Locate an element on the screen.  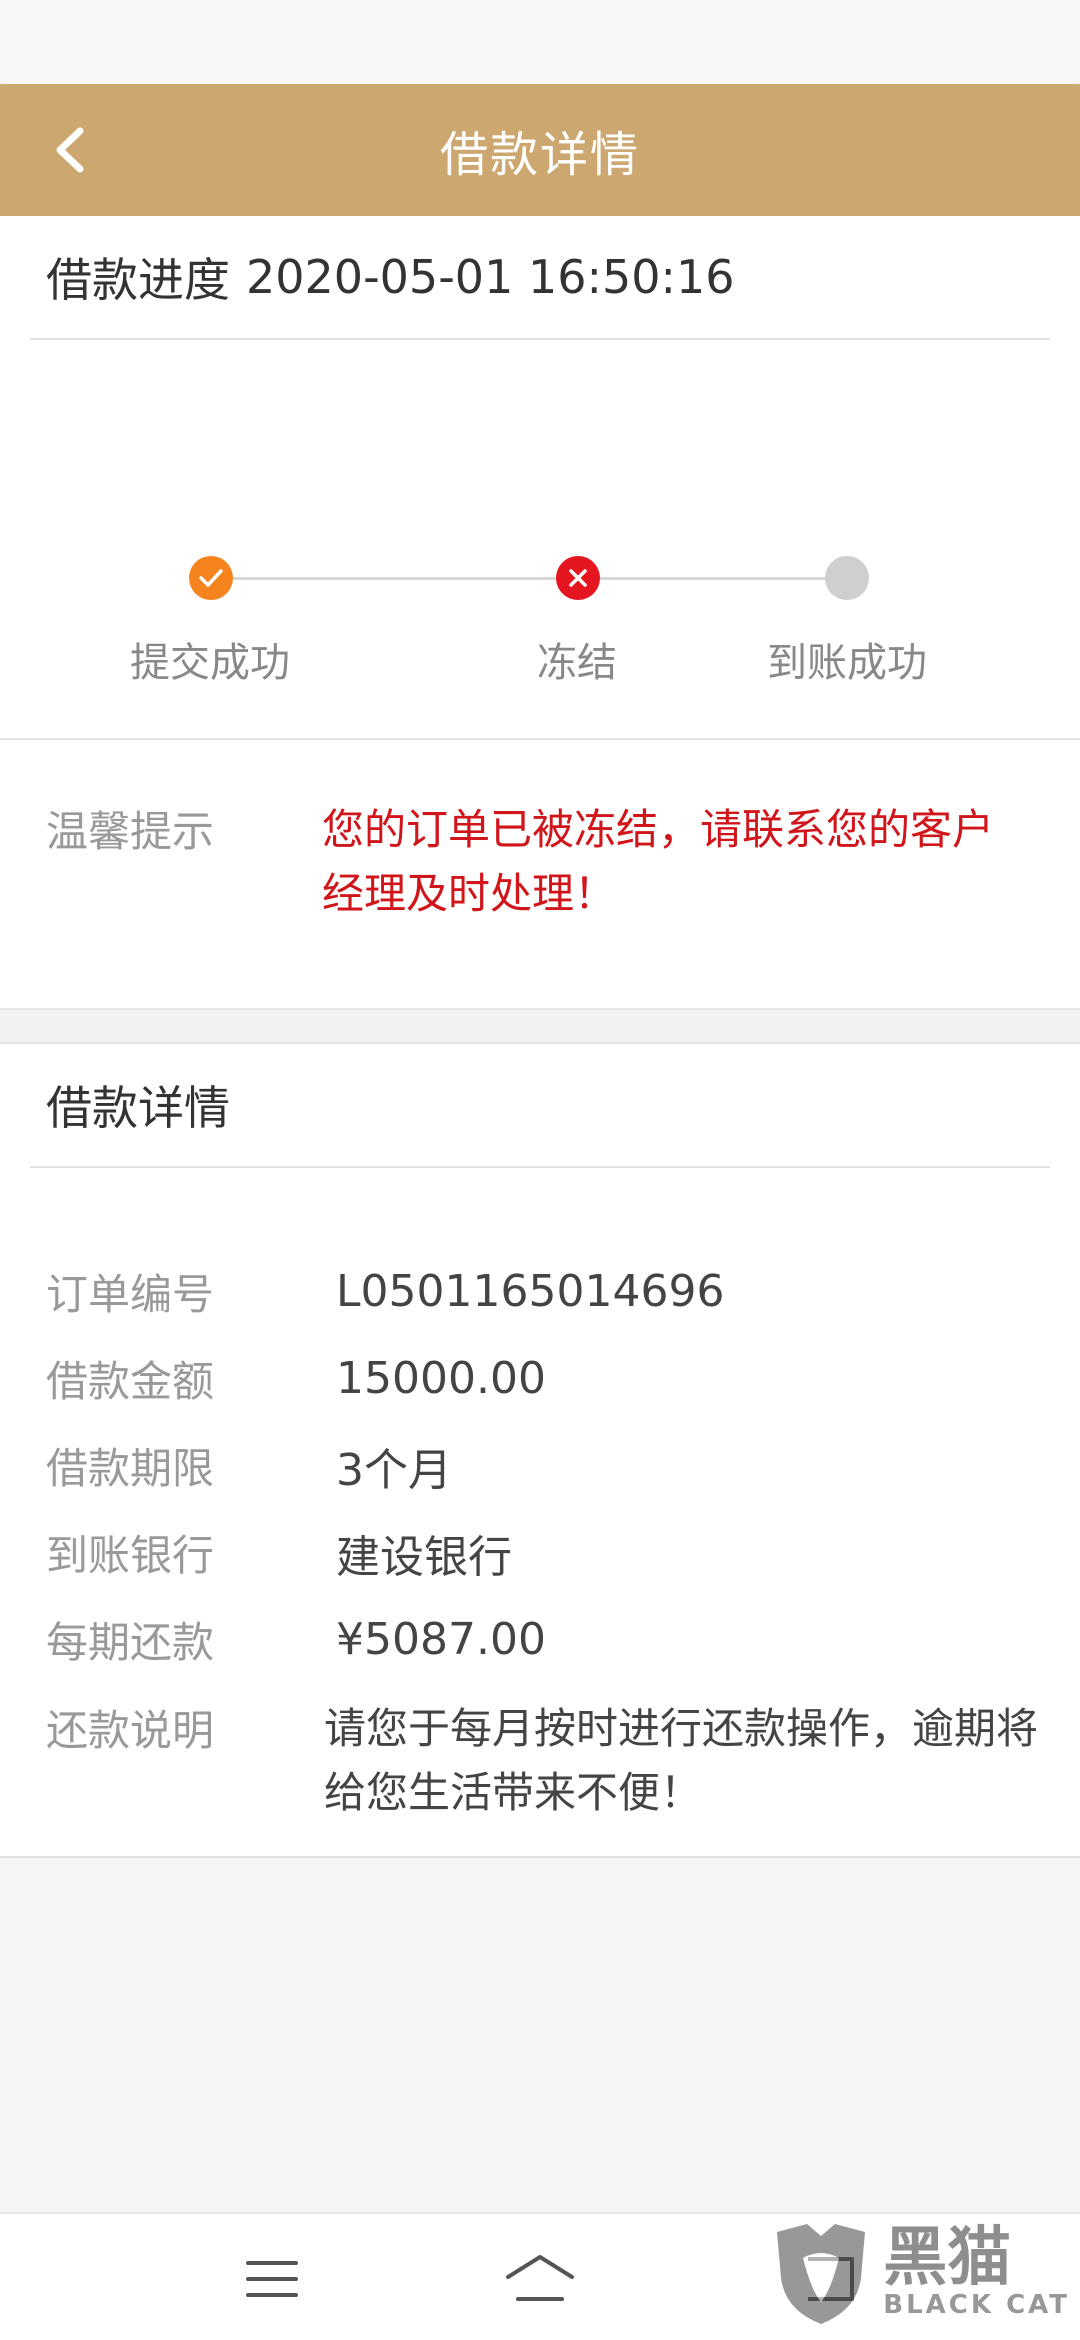
header-bar: 借款详情 is located at coordinates (540, 150).